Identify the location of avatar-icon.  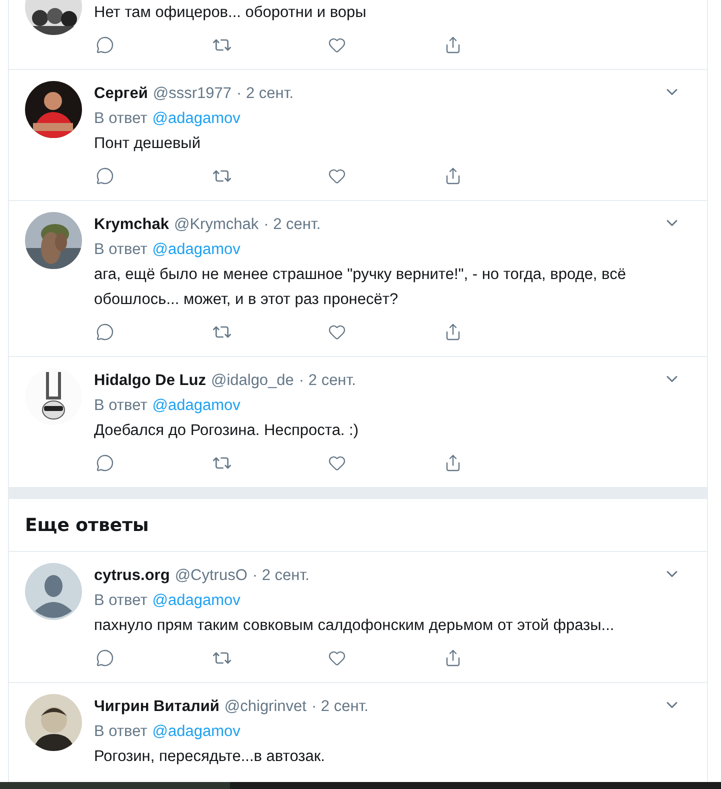
(53, 591).